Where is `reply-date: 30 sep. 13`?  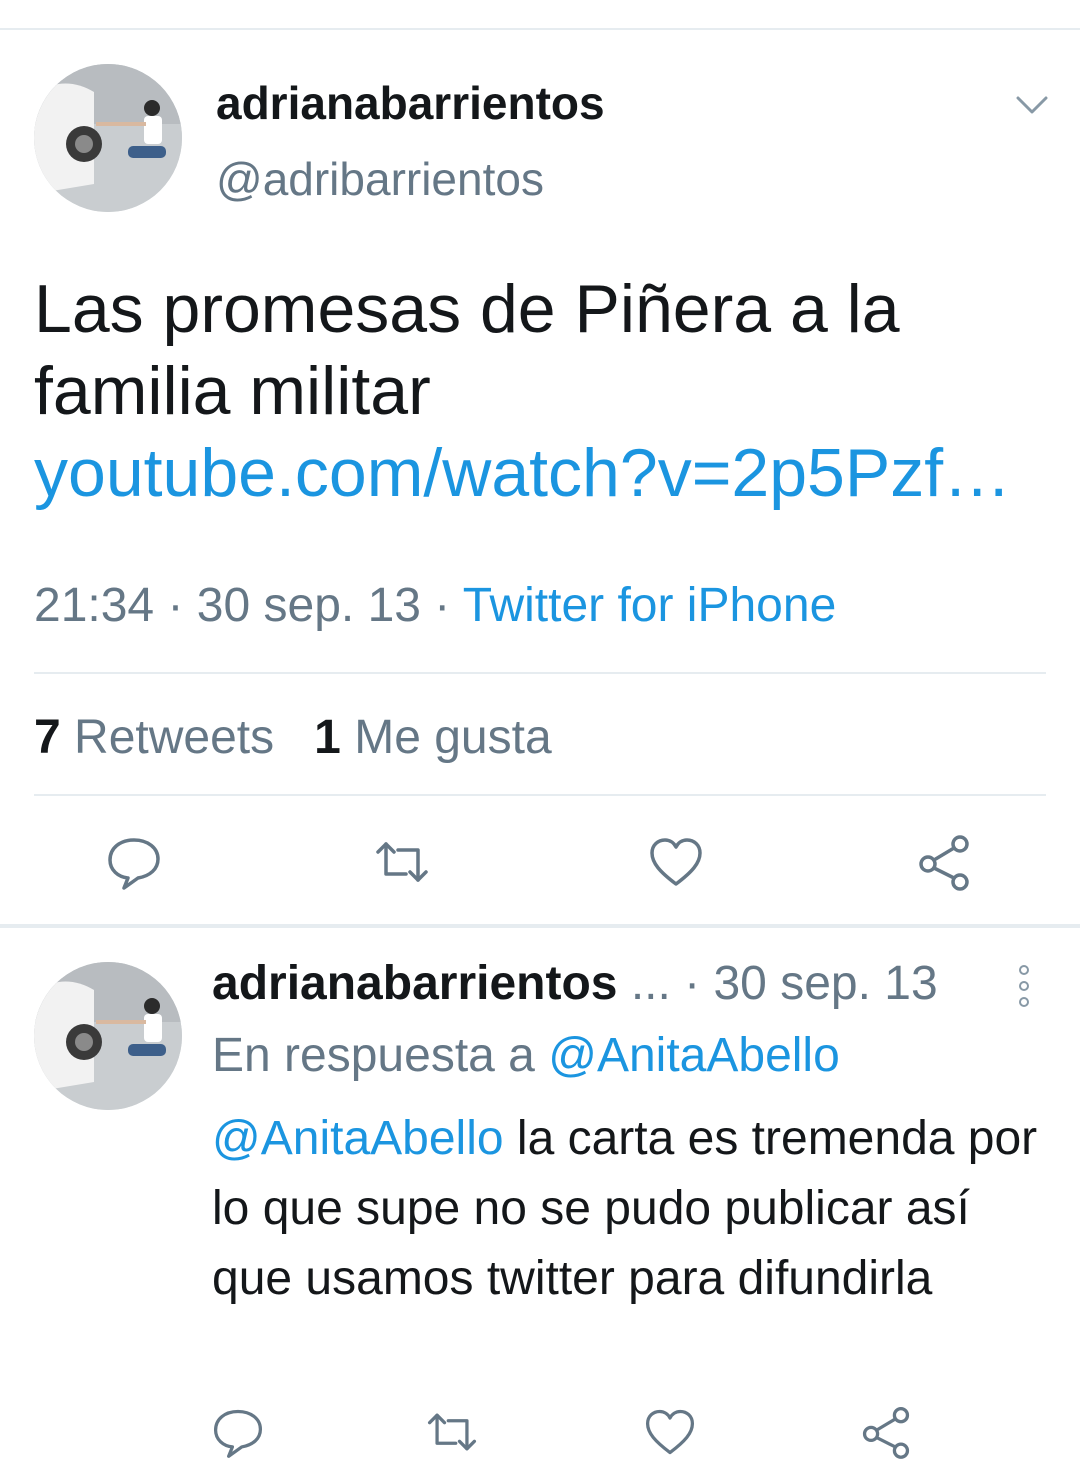
reply-date: 30 sep. 13 is located at coordinates (825, 983).